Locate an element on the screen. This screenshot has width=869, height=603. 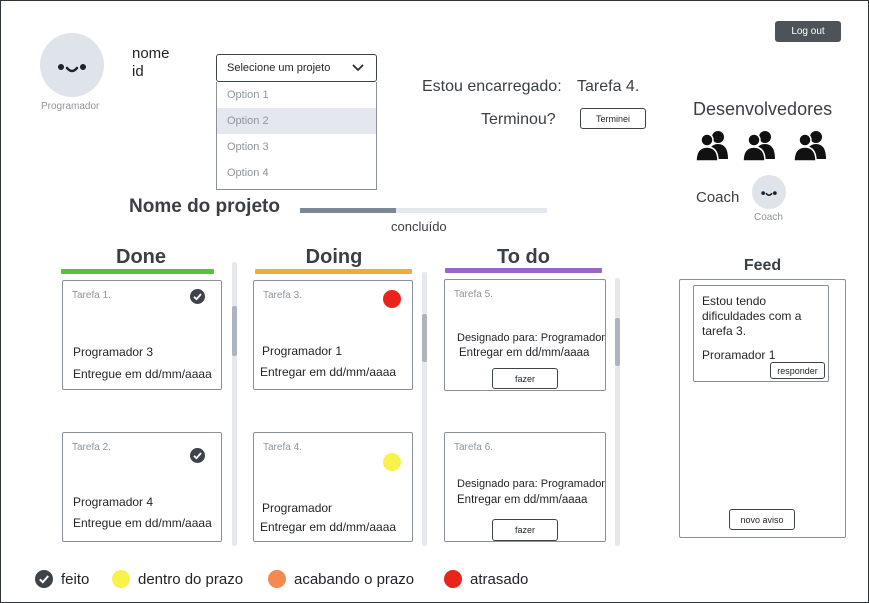
task-assignee: Programador 1 is located at coordinates (302, 351).